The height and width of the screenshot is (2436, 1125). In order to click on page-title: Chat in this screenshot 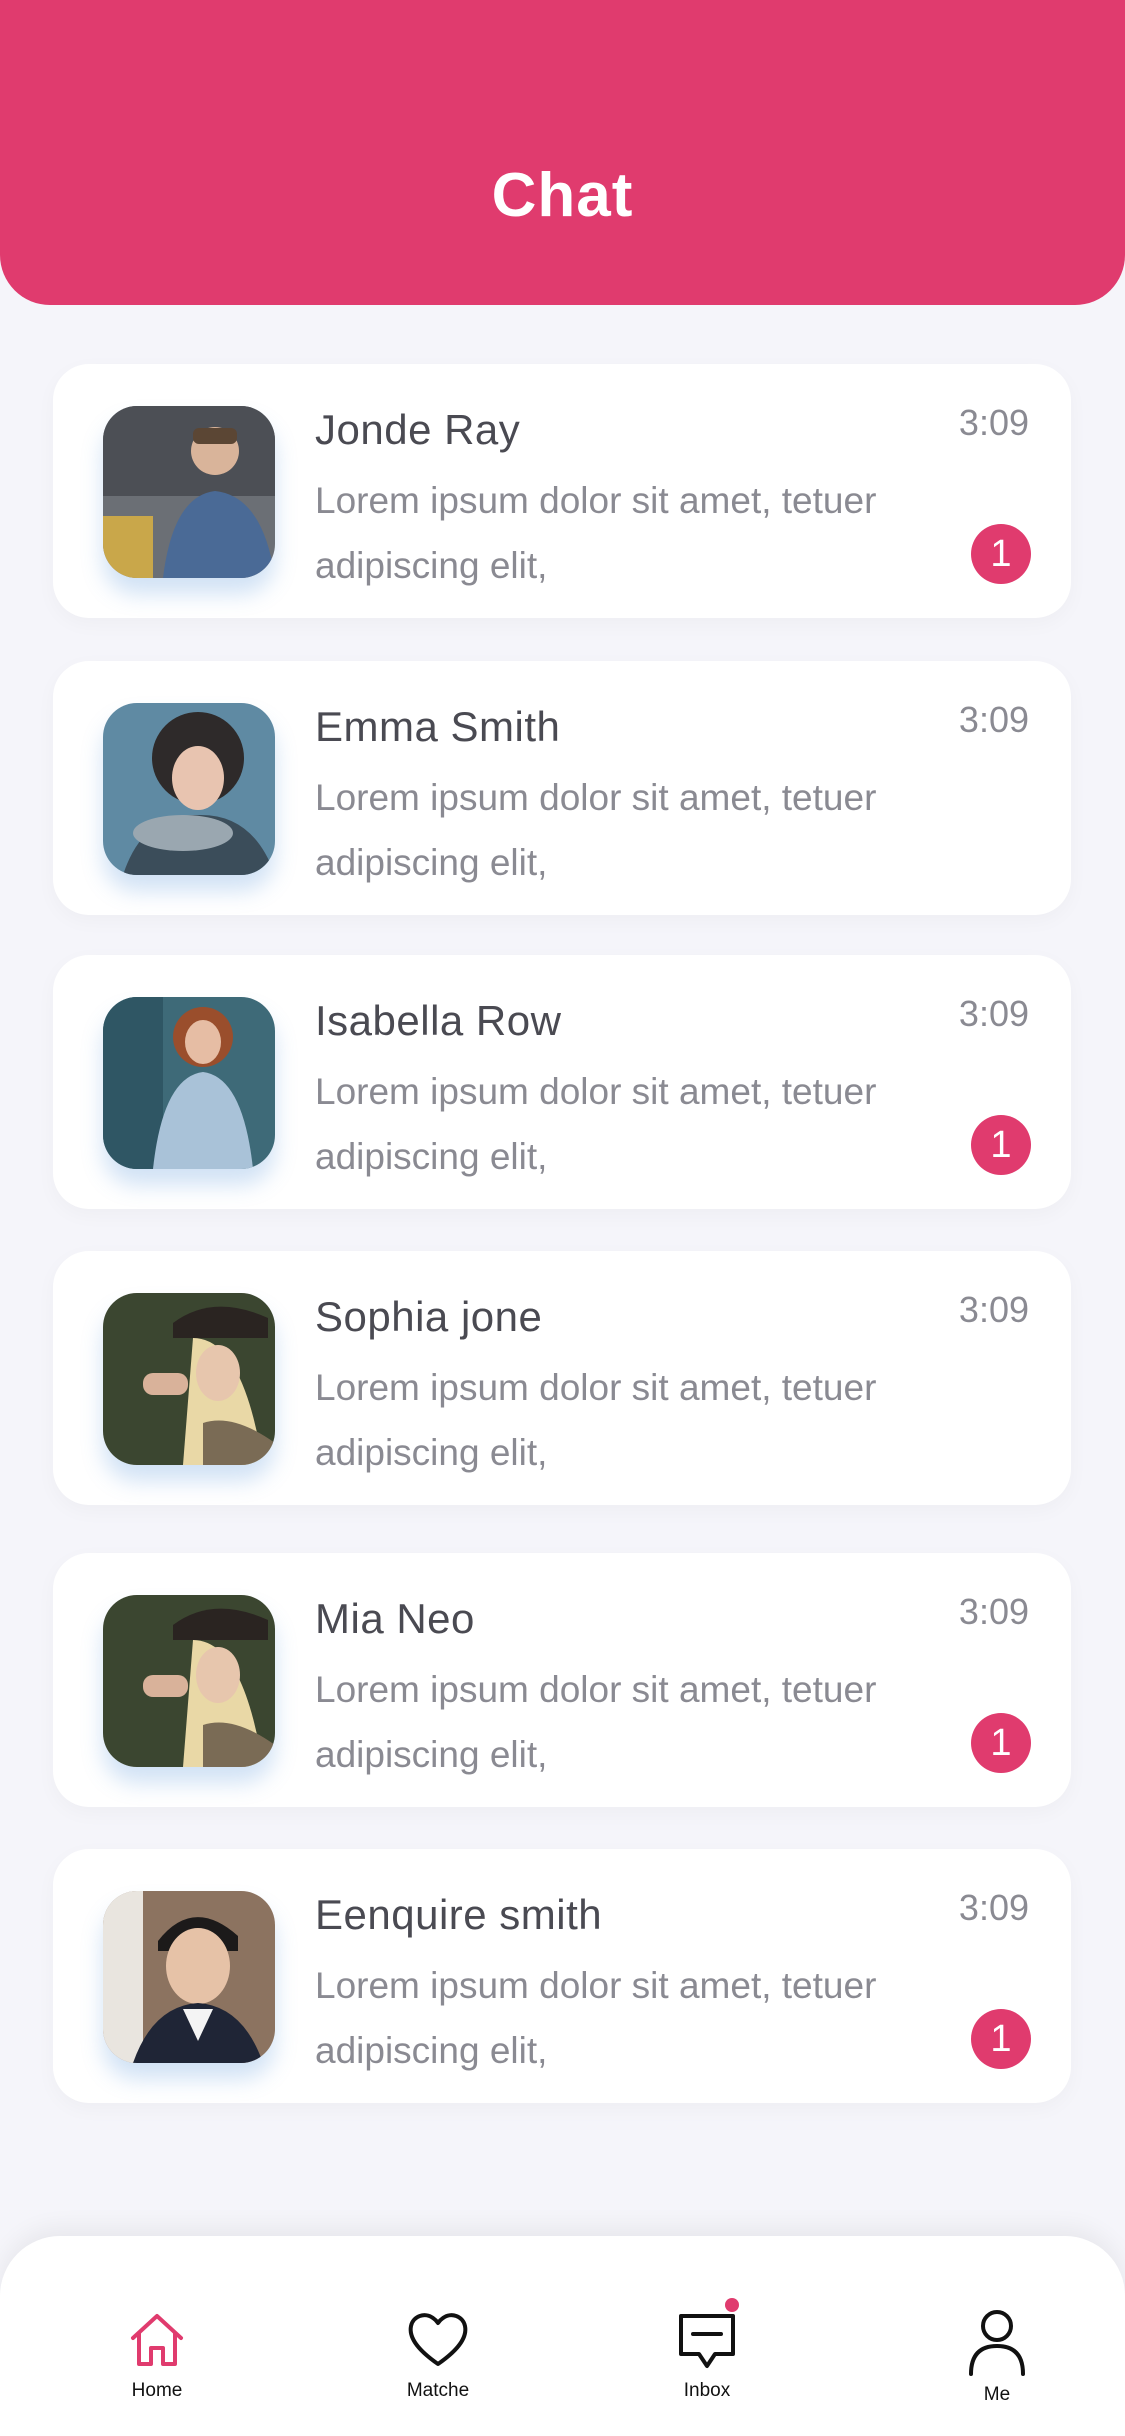, I will do `click(562, 195)`.